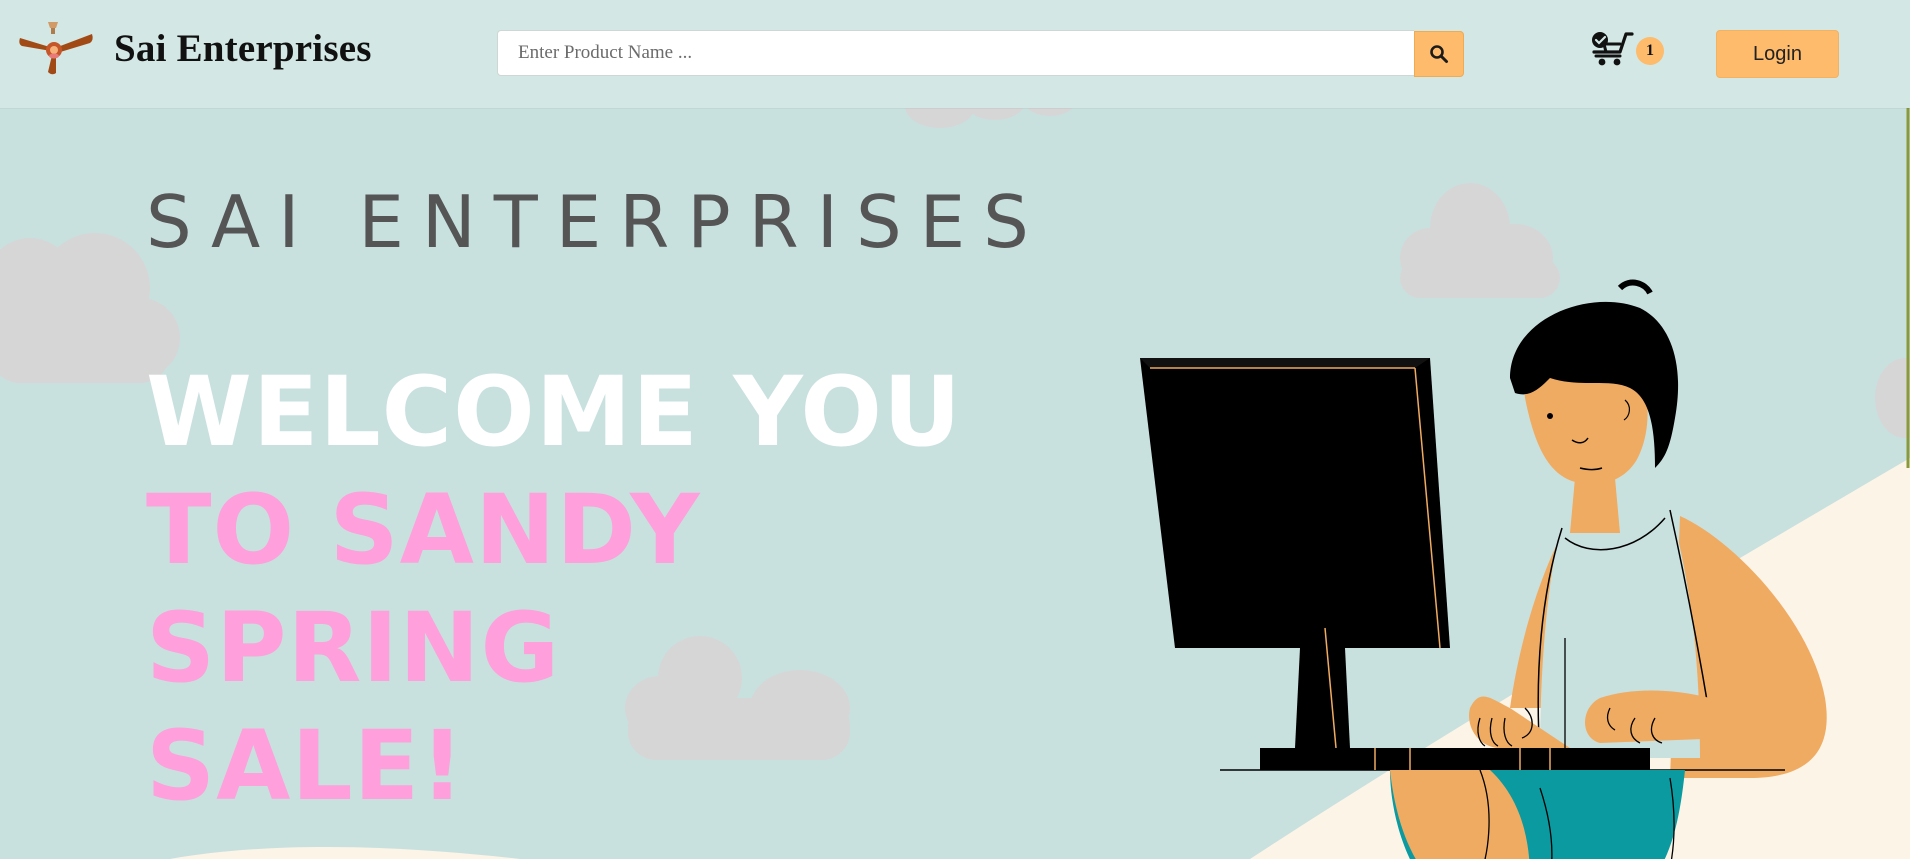 This screenshot has height=859, width=1910. Describe the element at coordinates (243, 48) in the screenshot. I see `brand-name: Sai Enterprises` at that location.